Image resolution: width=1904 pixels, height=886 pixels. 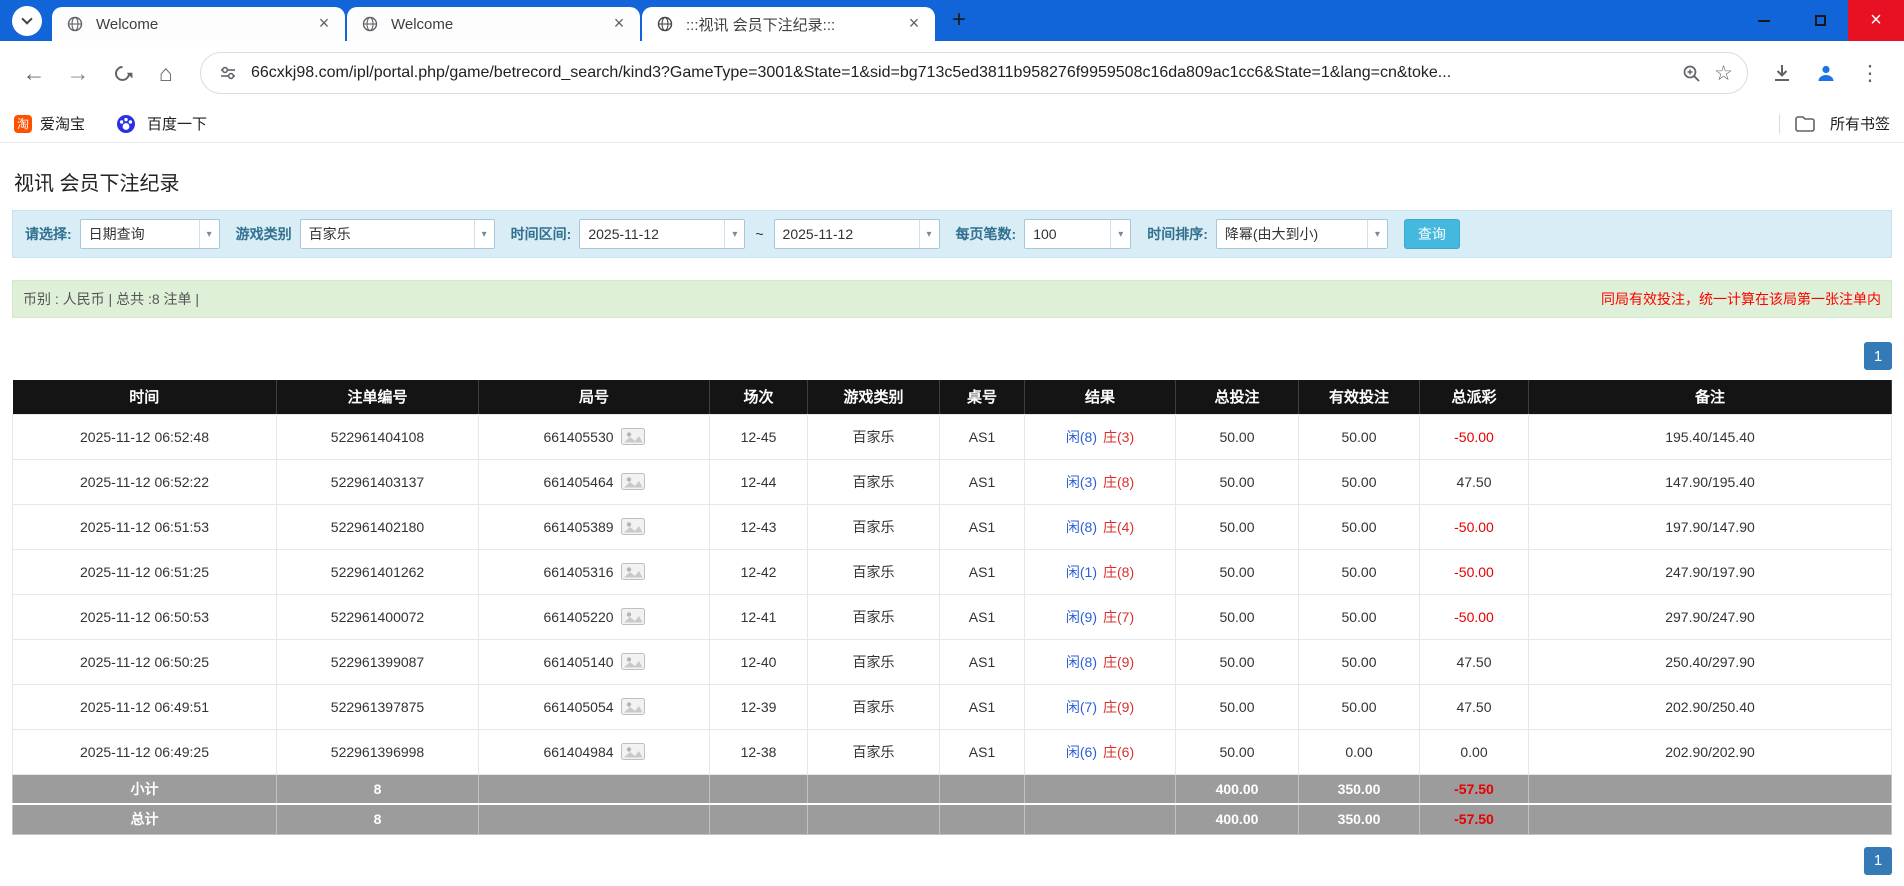 I want to click on result-player: 闲(6), so click(x=1081, y=751).